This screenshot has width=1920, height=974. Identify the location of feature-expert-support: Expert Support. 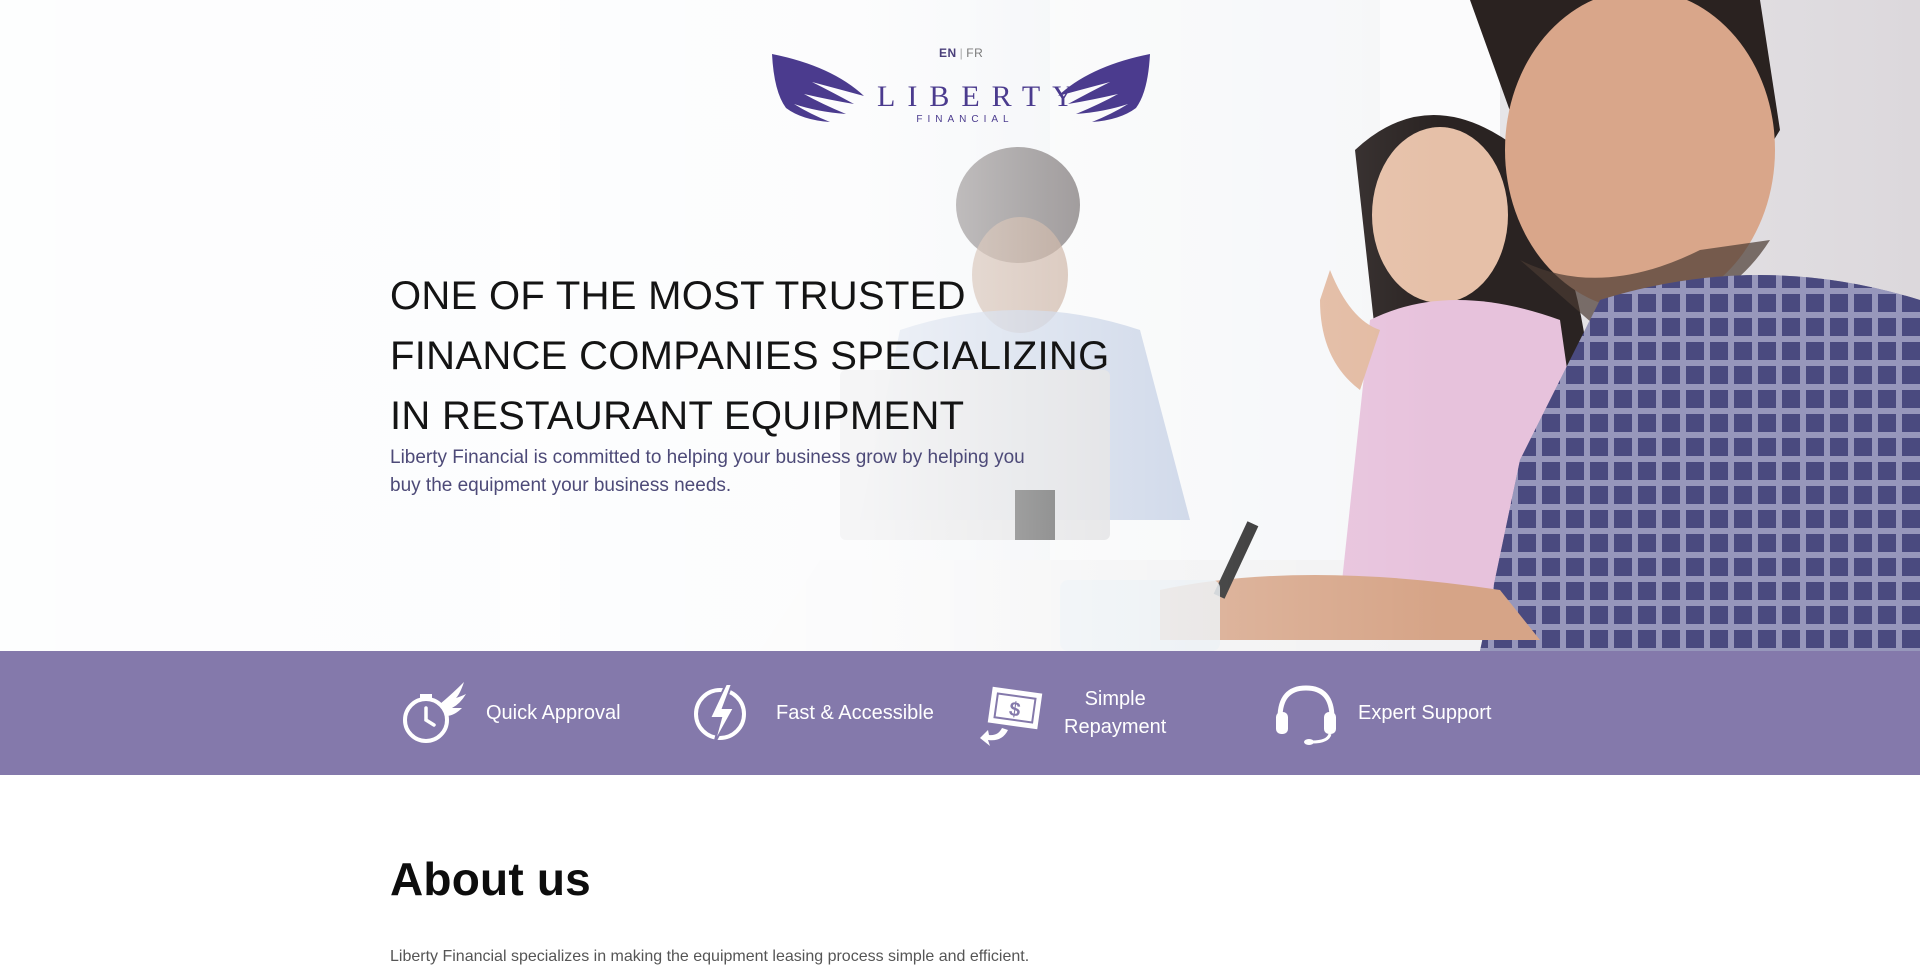
(1381, 713).